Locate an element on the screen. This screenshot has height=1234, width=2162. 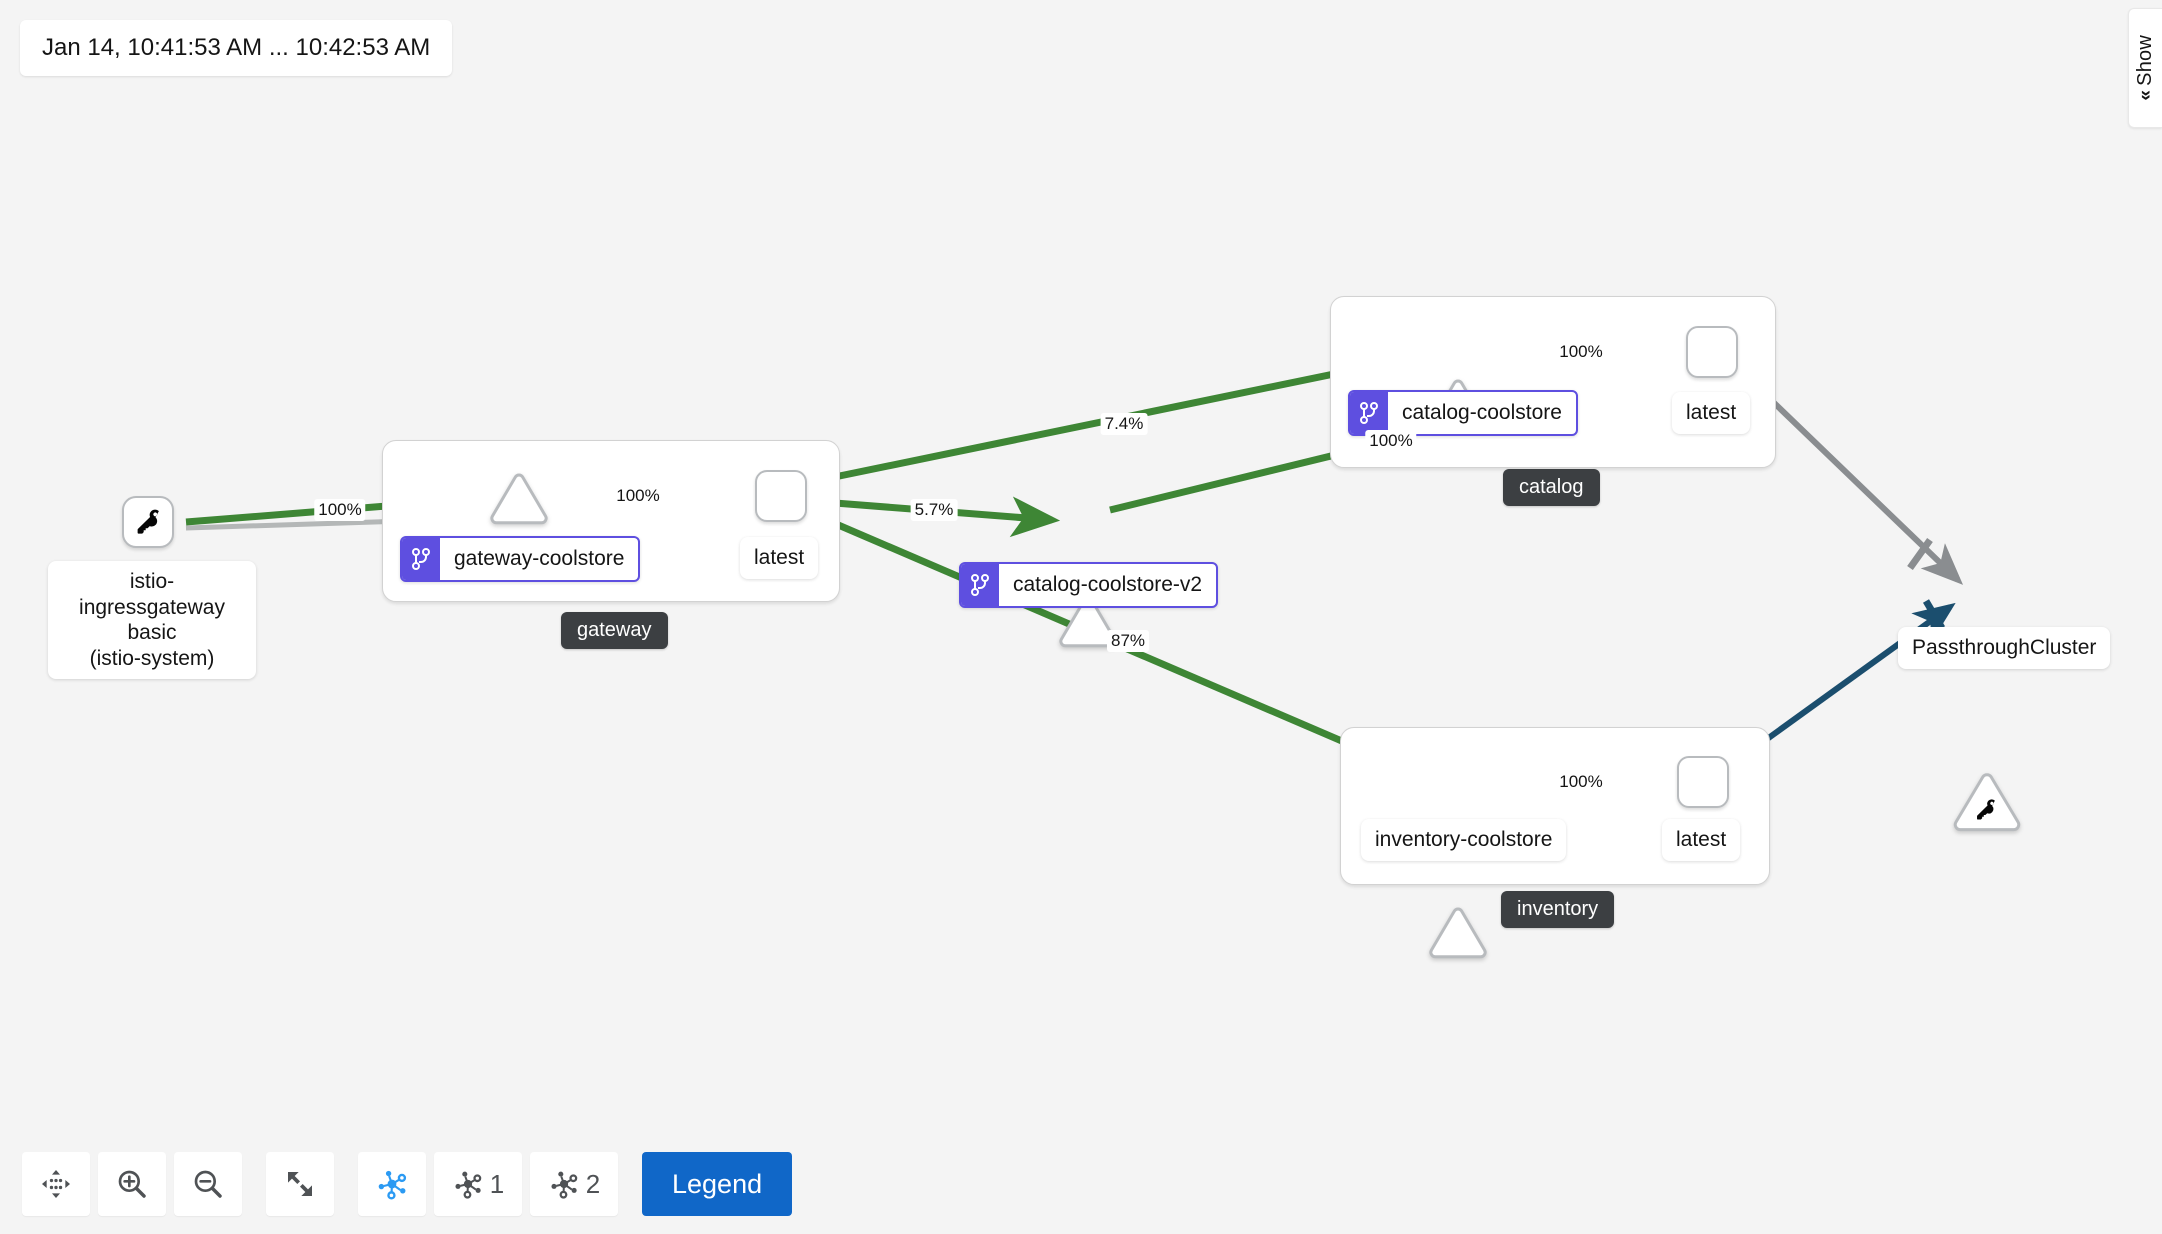
node-label-catalog-coolstore: catalog-coolstore is located at coordinates (1463, 413).